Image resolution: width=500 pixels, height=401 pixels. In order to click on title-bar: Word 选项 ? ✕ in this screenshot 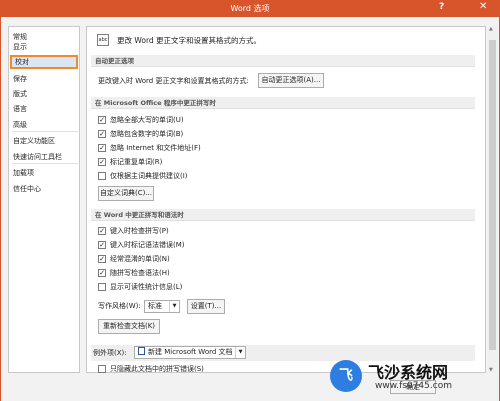, I will do `click(250, 8)`.